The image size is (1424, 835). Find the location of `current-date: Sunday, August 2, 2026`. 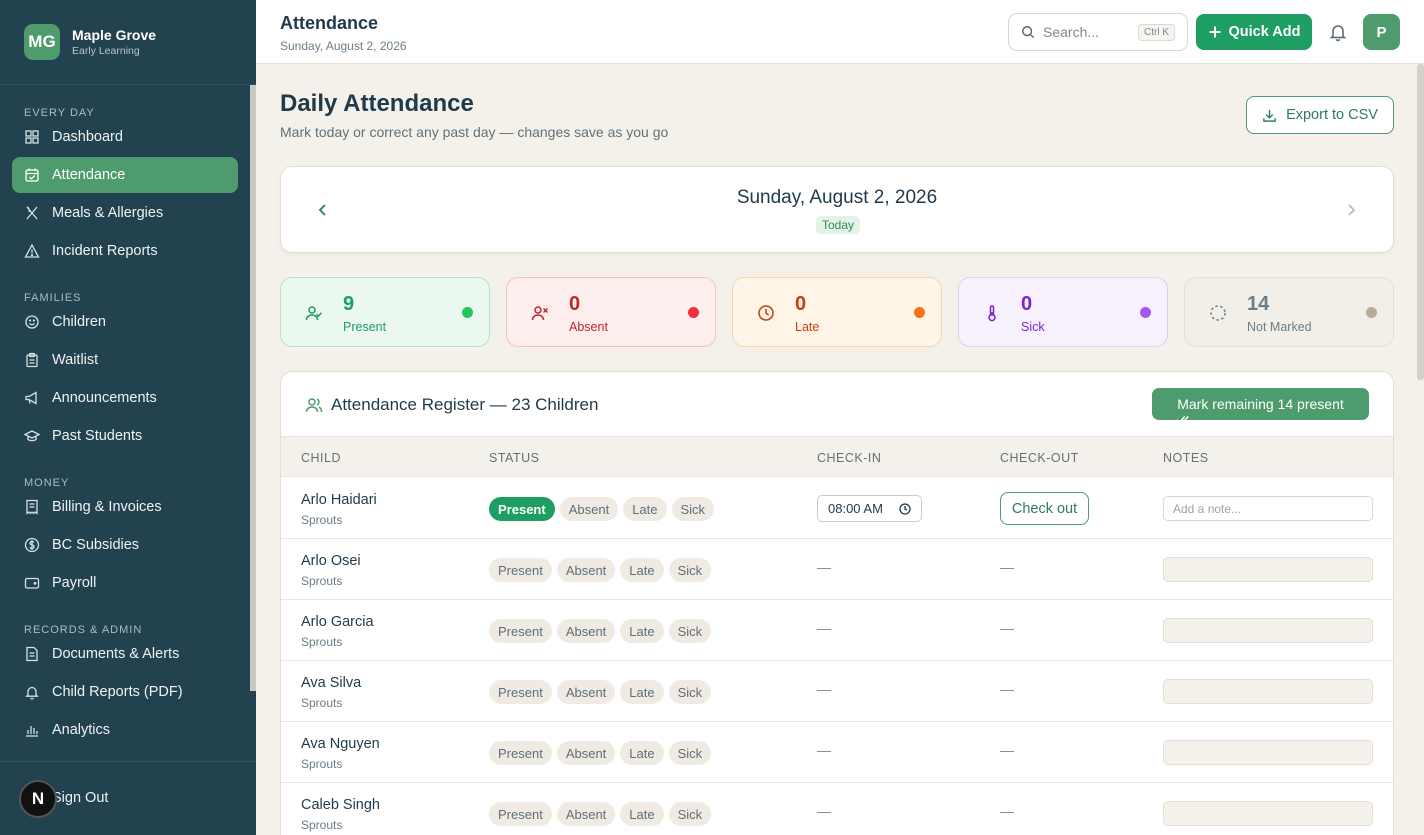

current-date: Sunday, August 2, 2026 is located at coordinates (837, 197).